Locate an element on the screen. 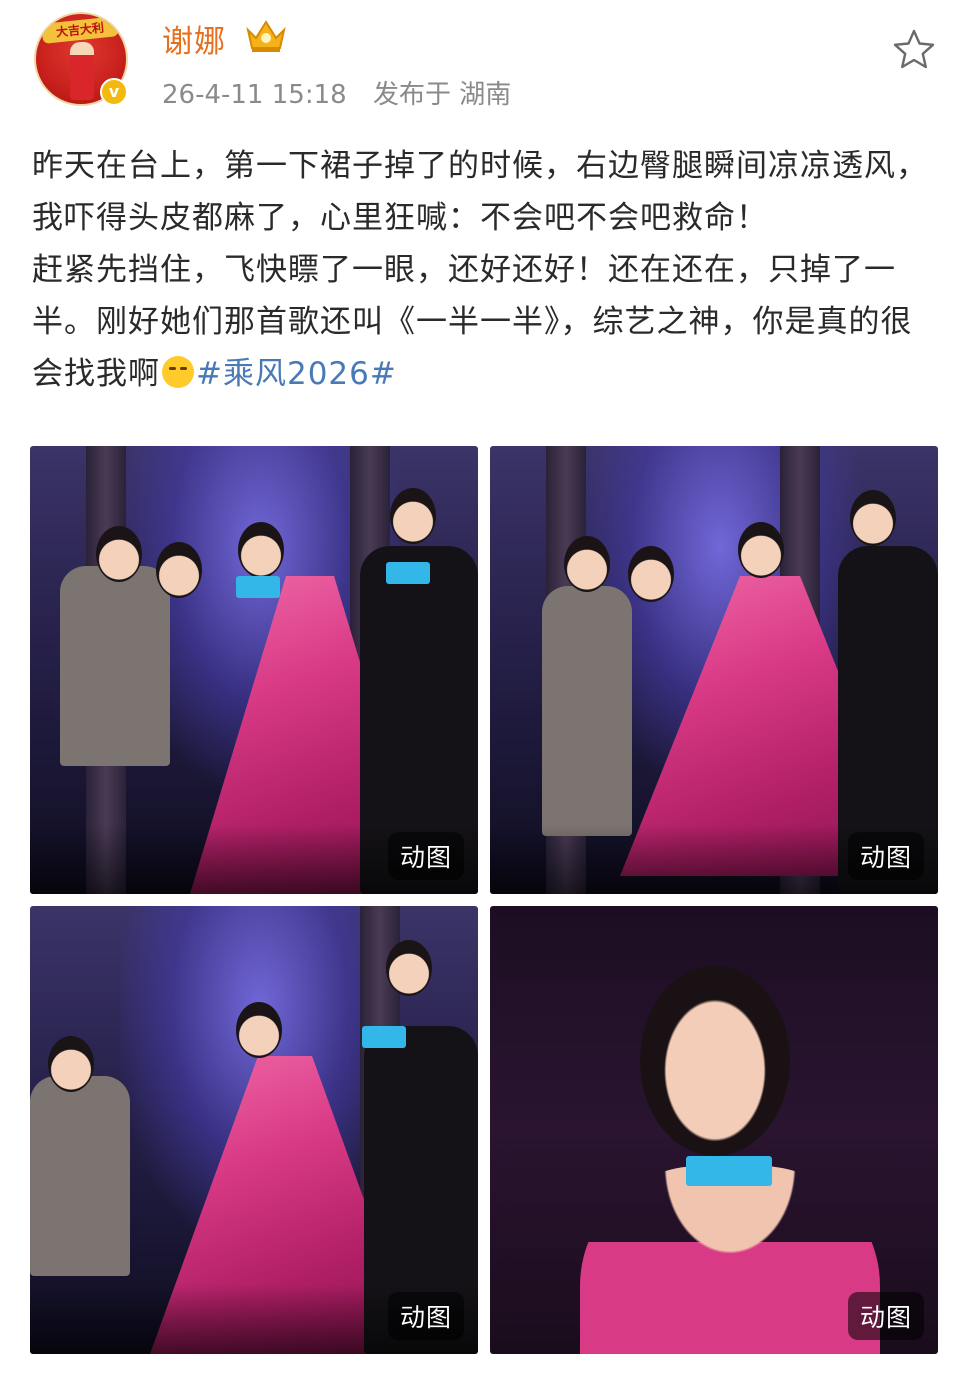 This screenshot has height=1387, width=968. image-tile-1: 动图 is located at coordinates (254, 670).